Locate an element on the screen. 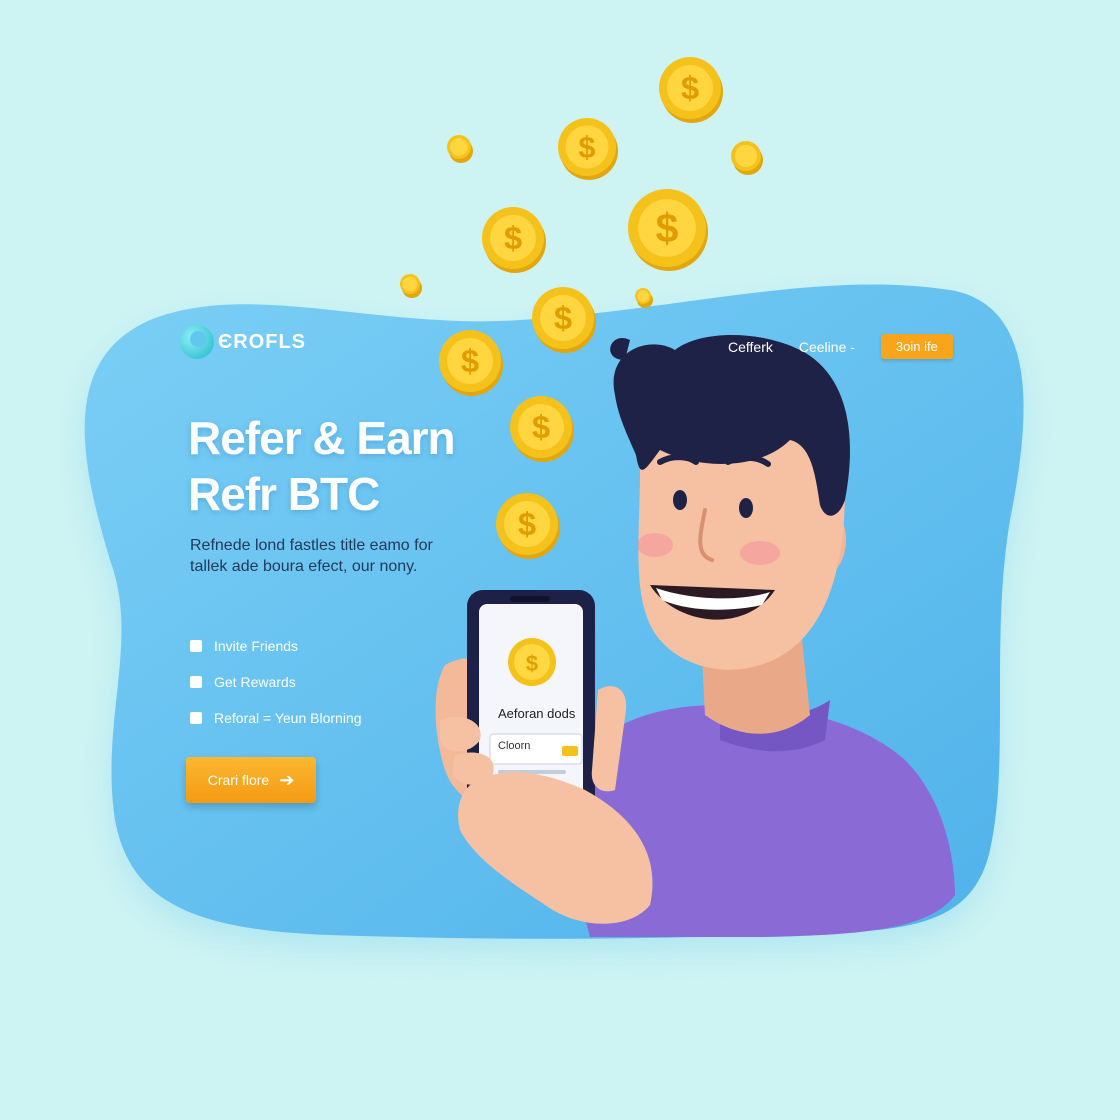 The image size is (1120, 1120). headline-line-2: Refr BTC is located at coordinates (284, 494).